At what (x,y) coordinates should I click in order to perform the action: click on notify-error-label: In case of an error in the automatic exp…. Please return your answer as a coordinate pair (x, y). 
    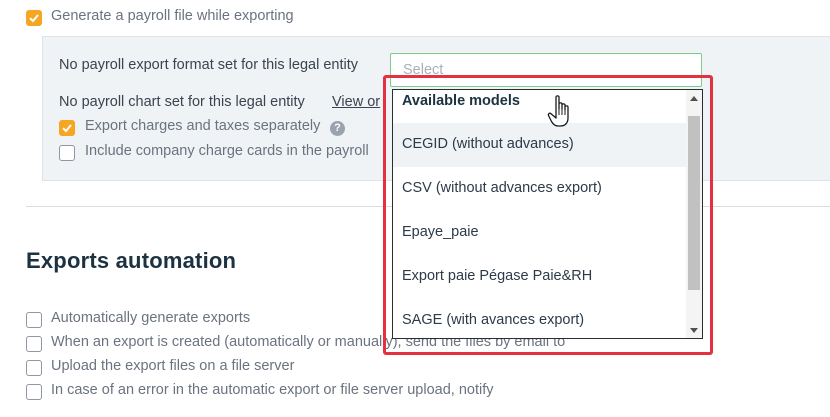
    Looking at the image, I should click on (272, 390).